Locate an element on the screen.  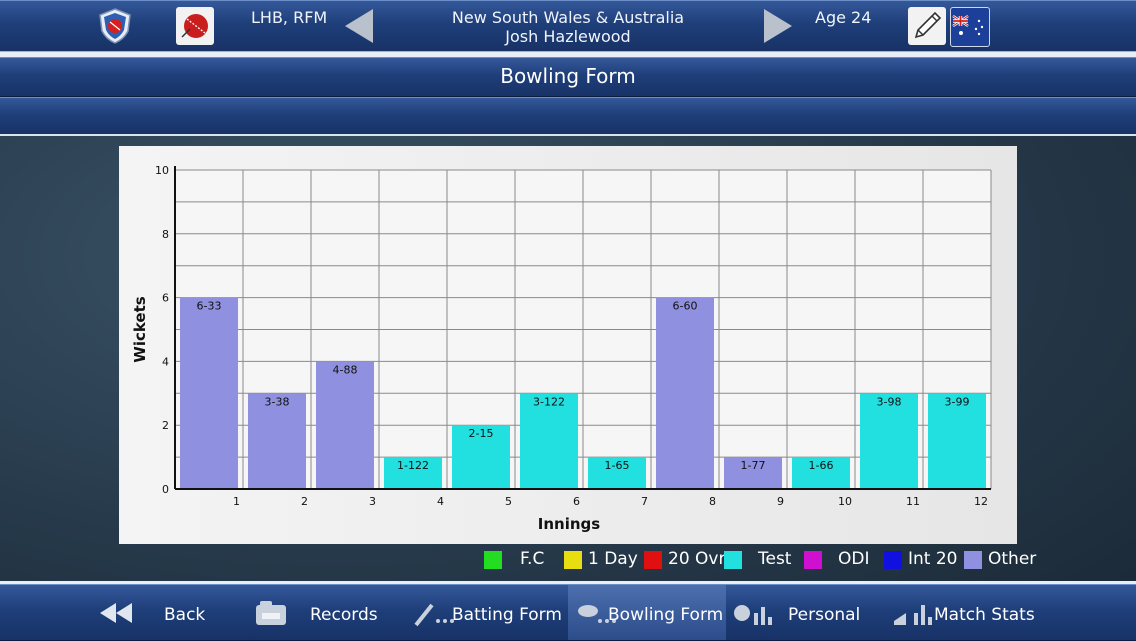
bar-label-4: 1-122 is located at coordinates (413, 465).